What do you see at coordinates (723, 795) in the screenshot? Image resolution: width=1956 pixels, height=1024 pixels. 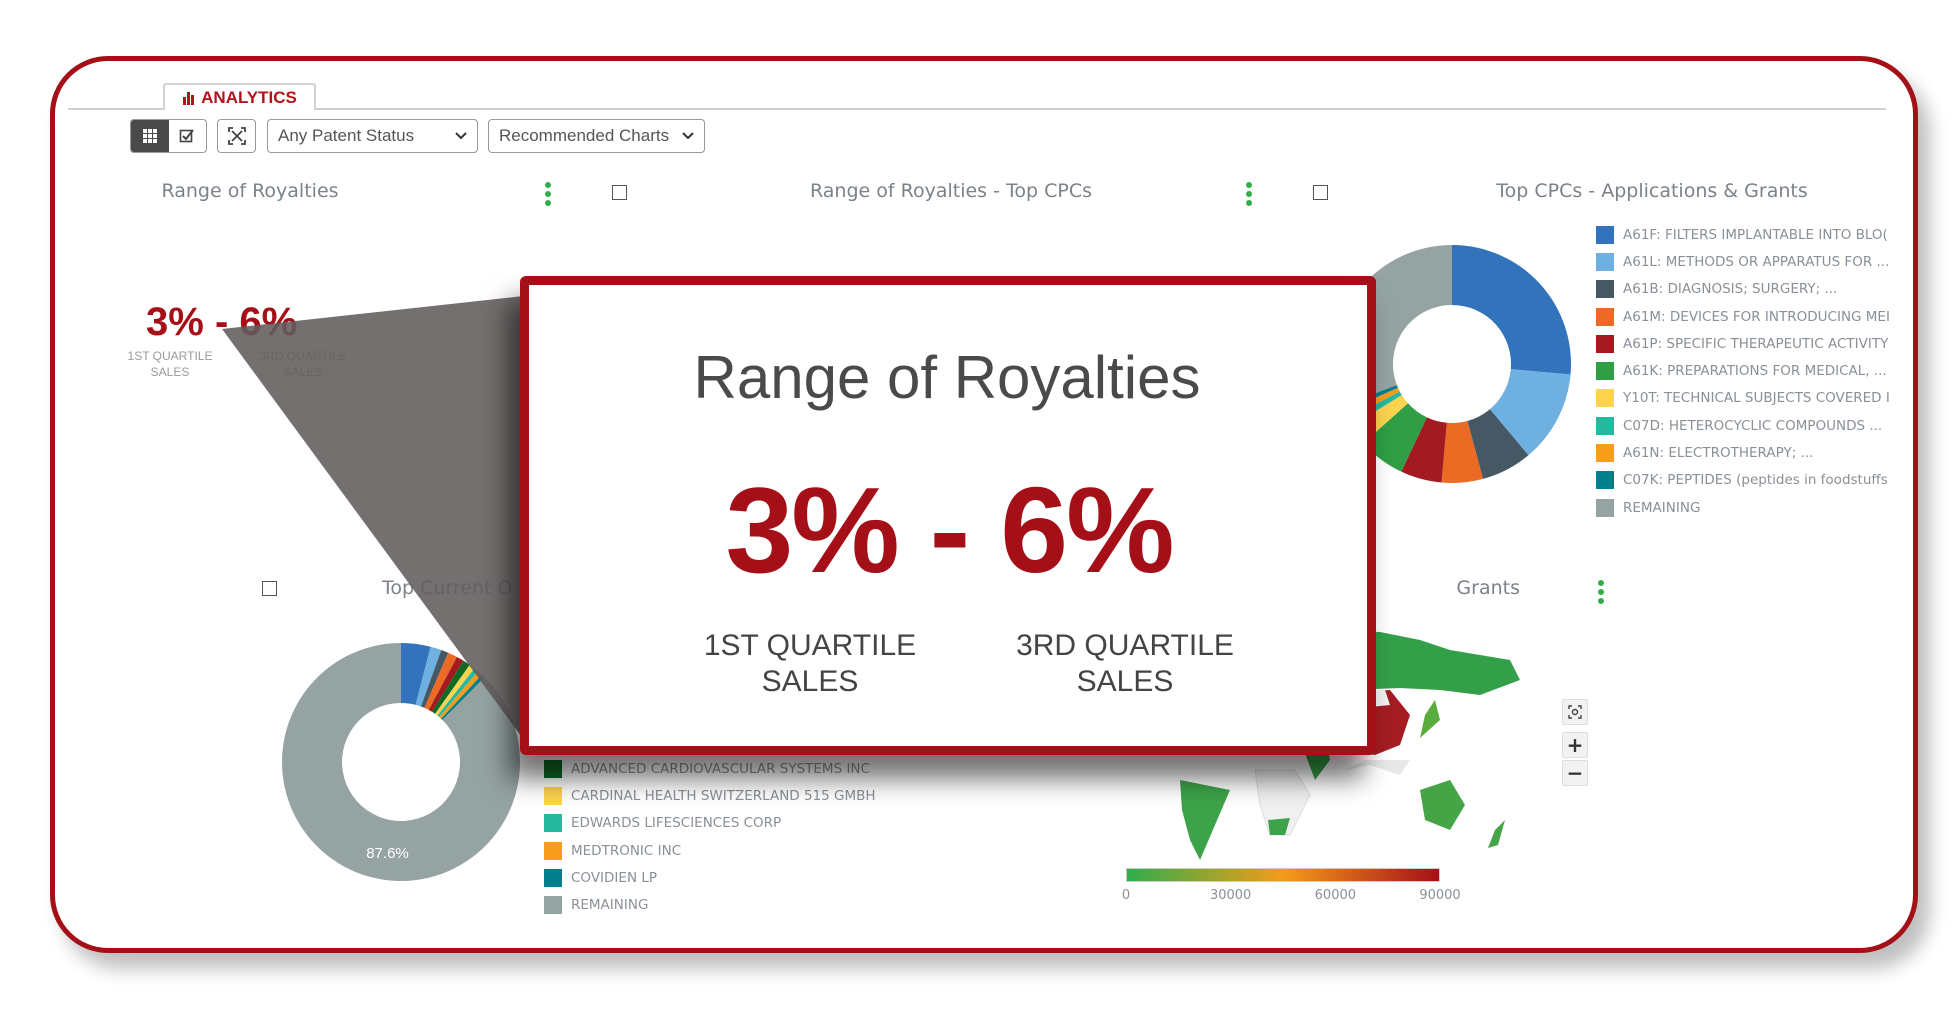 I see `legend-label: CARDINAL HEALTH SWITZERLAND 515 GMBH` at bounding box center [723, 795].